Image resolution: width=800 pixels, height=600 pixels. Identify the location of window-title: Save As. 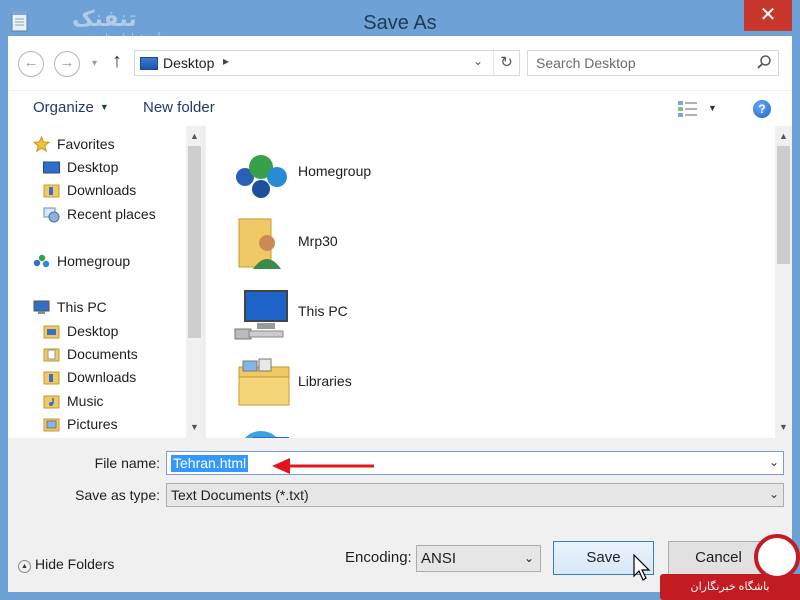
(400, 23).